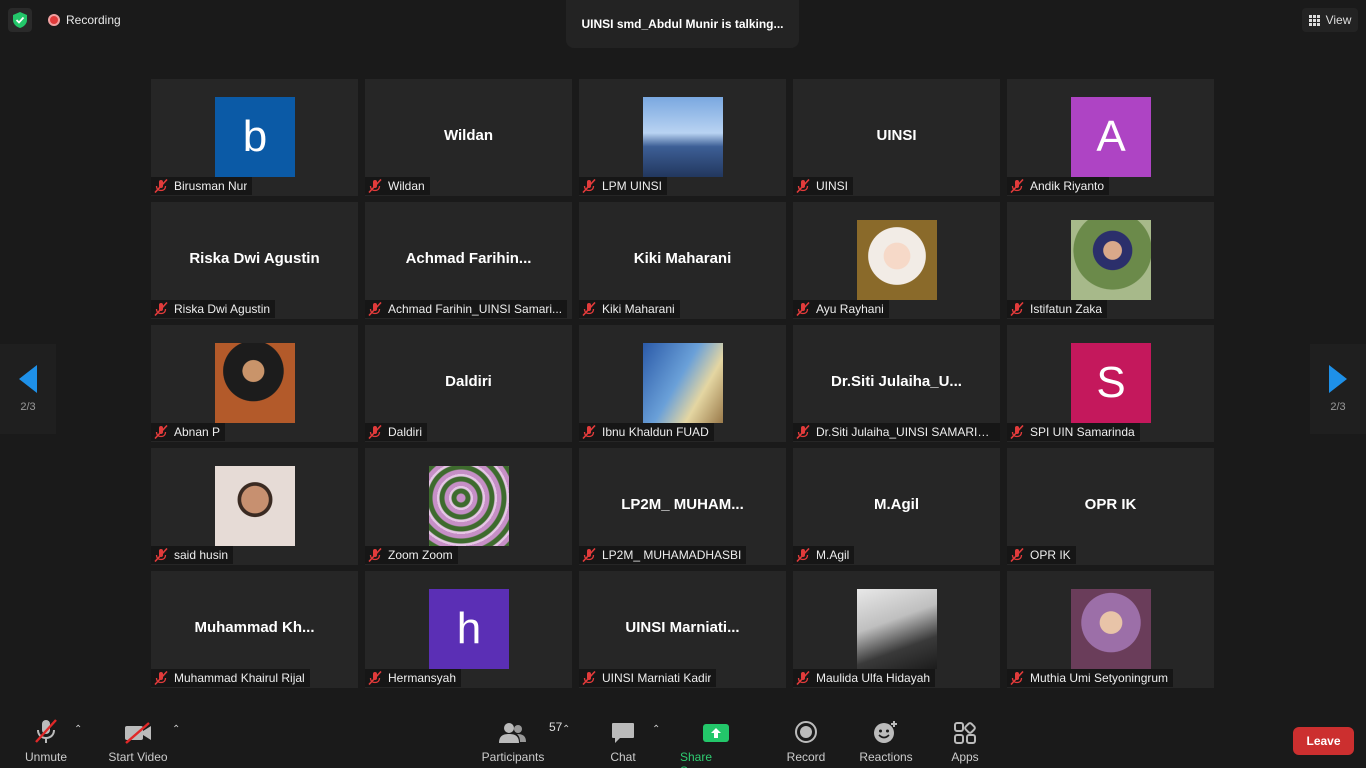  I want to click on participant-name-label: SPI UIN Samarinda, so click(1073, 432).